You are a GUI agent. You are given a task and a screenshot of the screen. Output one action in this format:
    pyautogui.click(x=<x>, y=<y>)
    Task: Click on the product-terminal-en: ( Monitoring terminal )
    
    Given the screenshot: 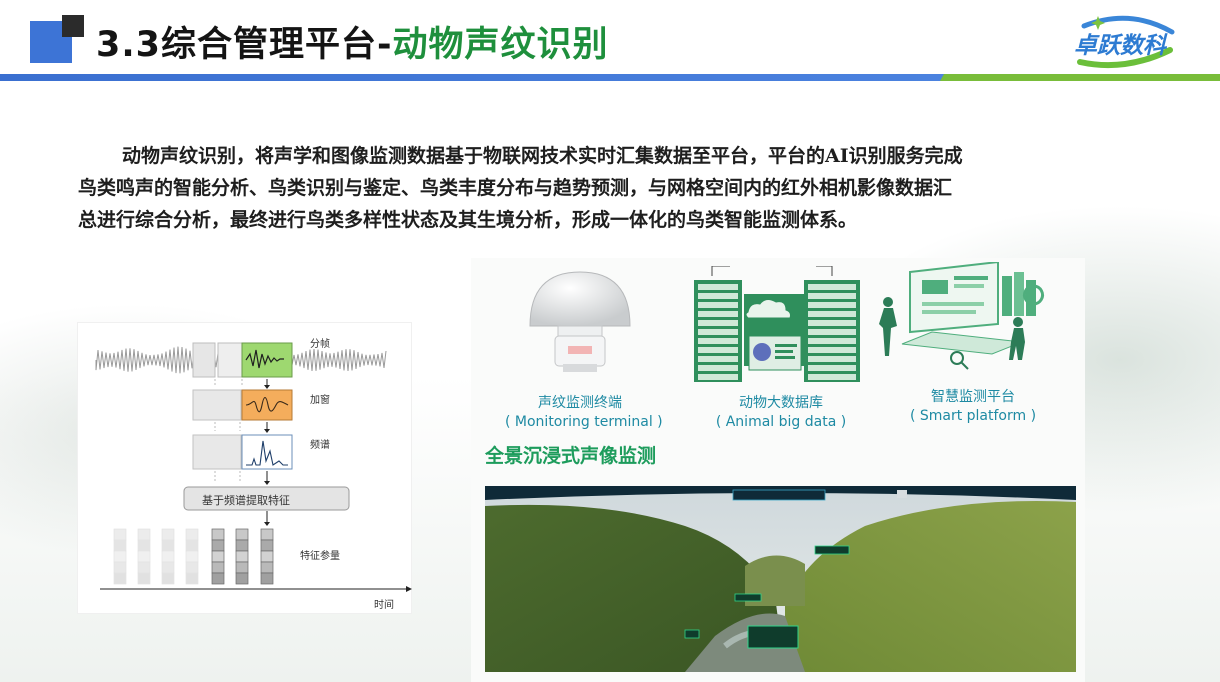 What is the action you would take?
    pyautogui.click(x=584, y=422)
    